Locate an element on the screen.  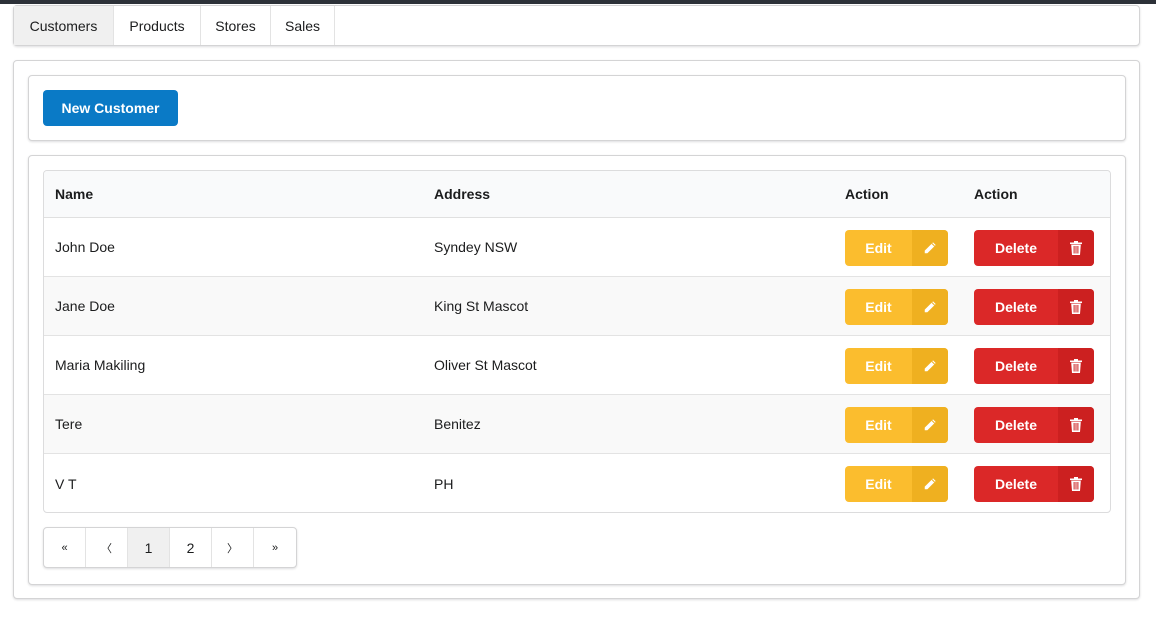
tab-stores: Stores is located at coordinates (236, 25).